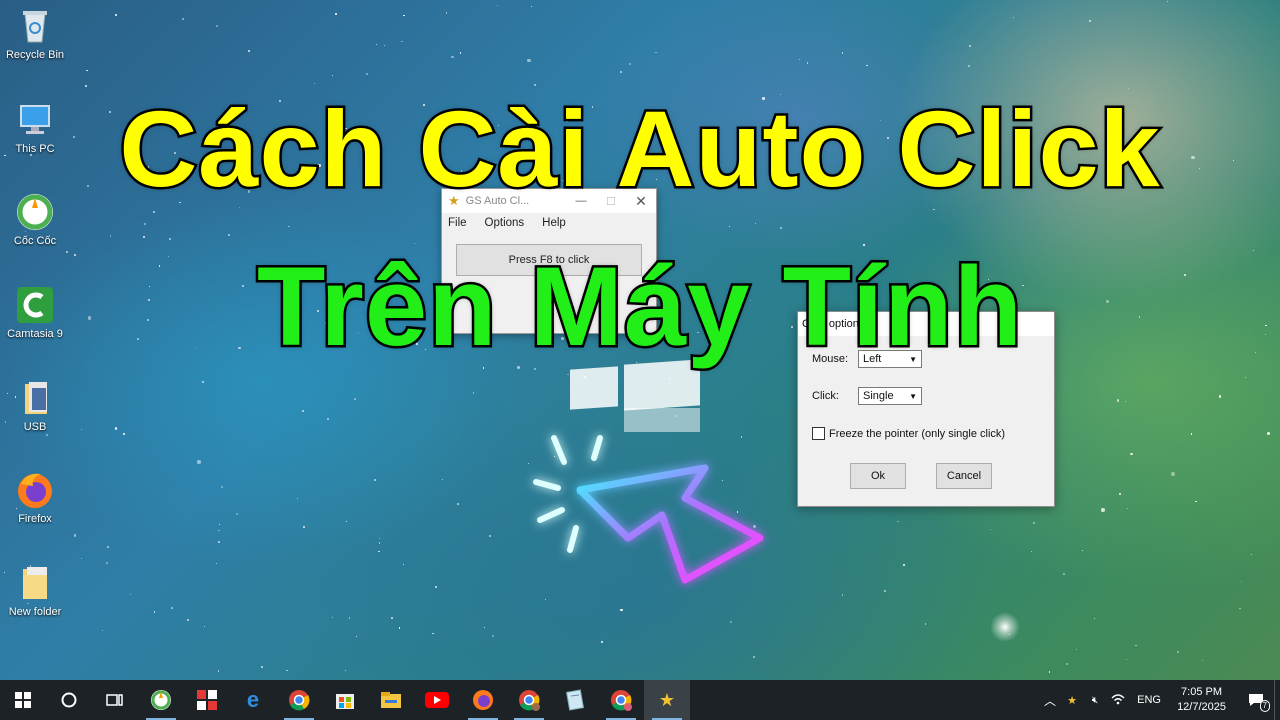  I want to click on desktop-icon-label: Firefox, so click(35, 519).